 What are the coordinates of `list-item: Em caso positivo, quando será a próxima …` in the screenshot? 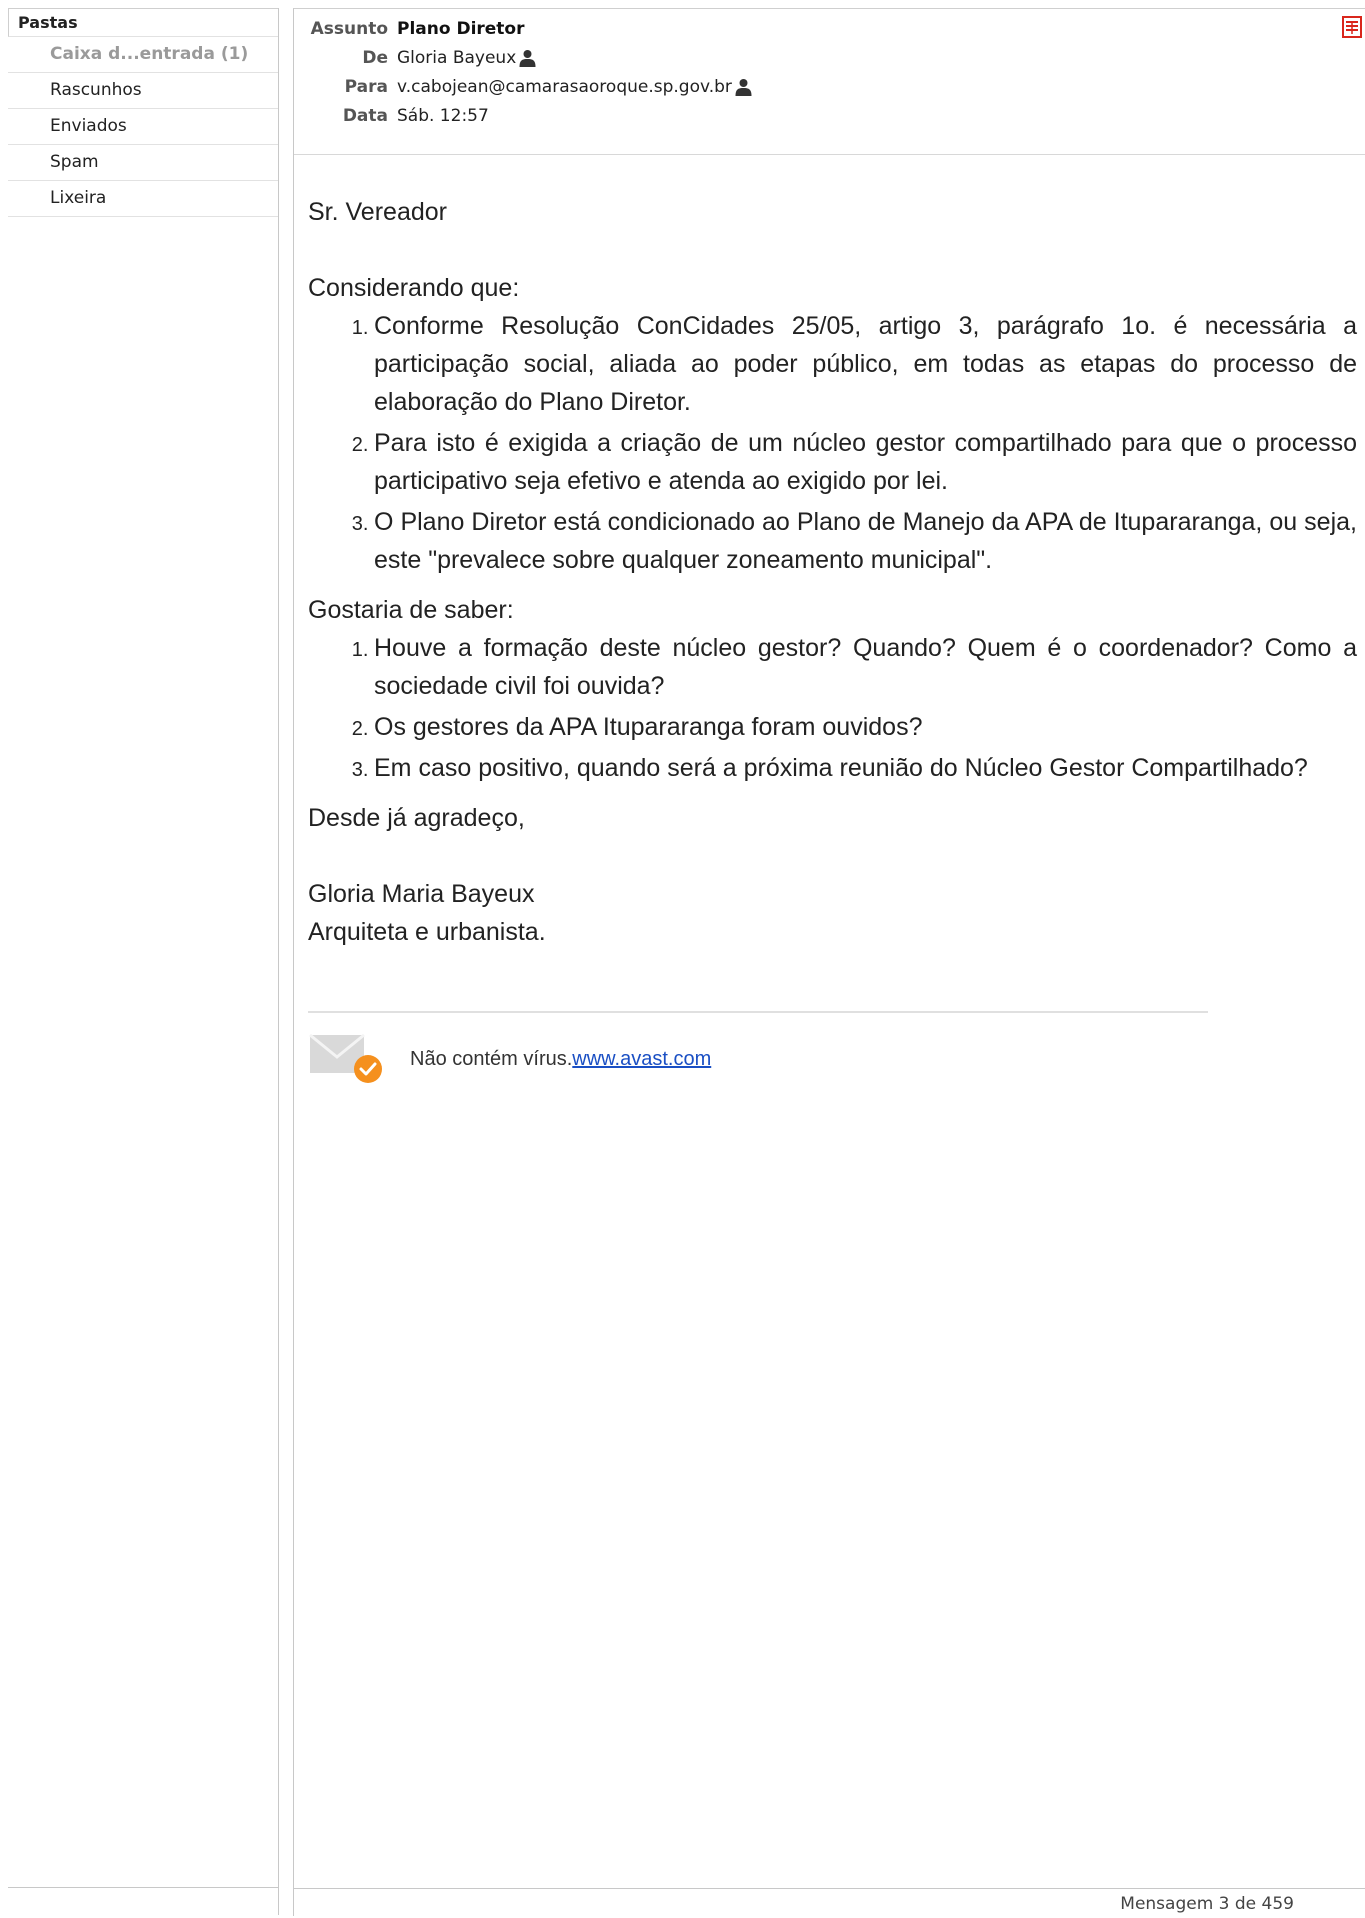 It's located at (865, 768).